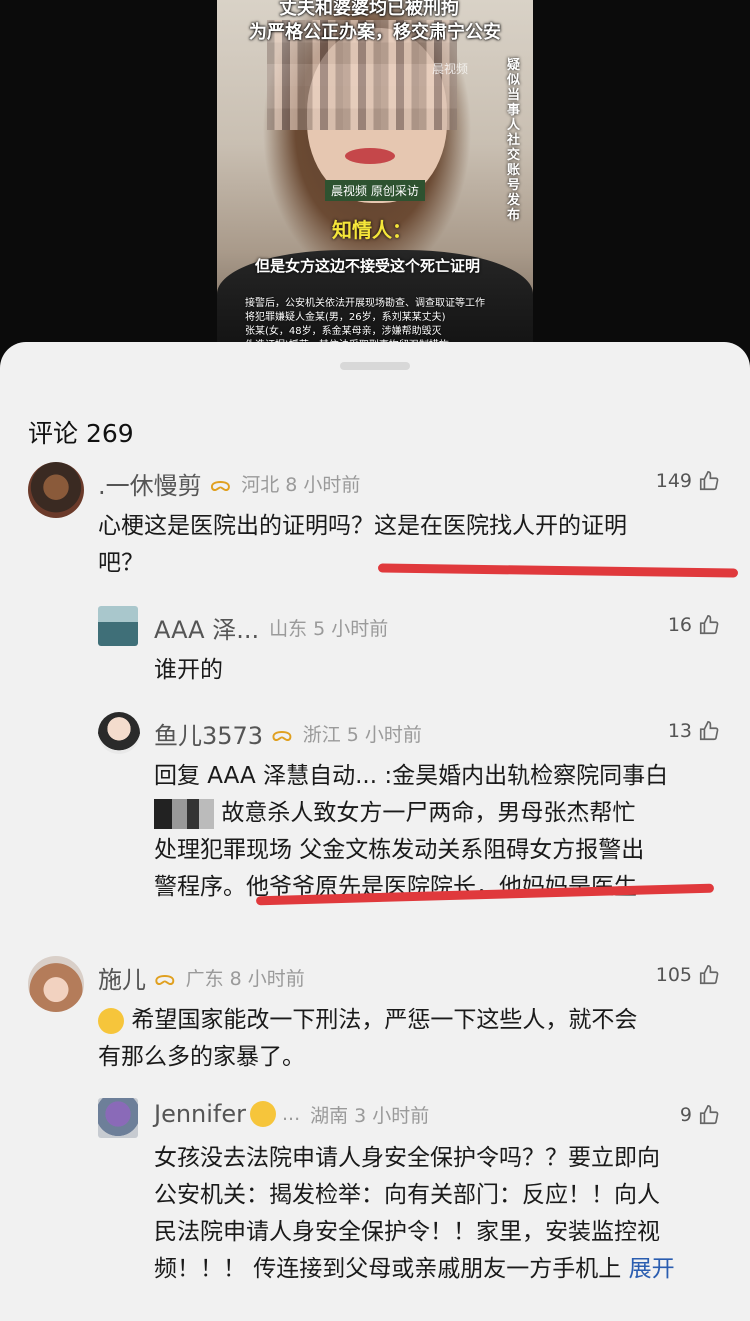  Describe the element at coordinates (122, 977) in the screenshot. I see `comment-author: 施儿` at that location.